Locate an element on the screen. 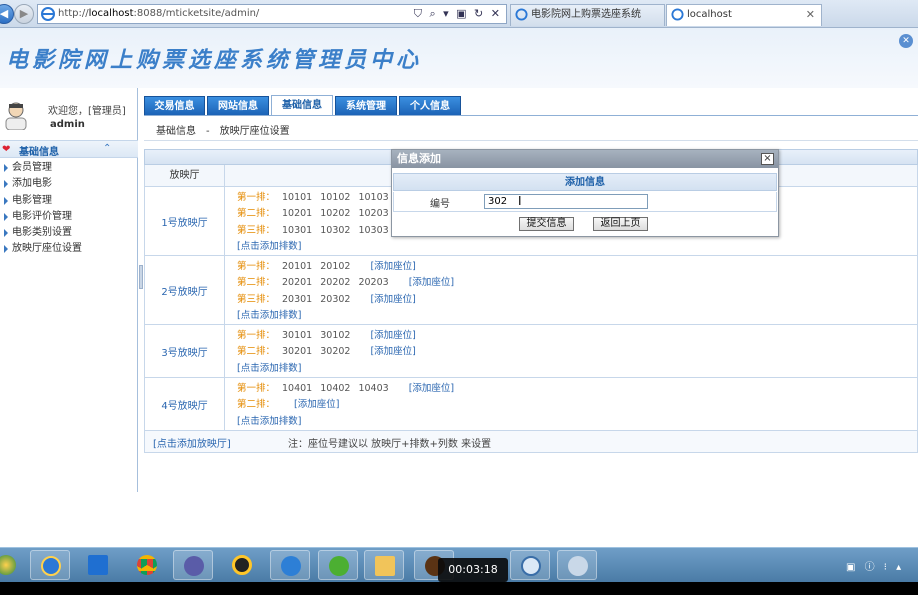 The height and width of the screenshot is (595, 918). hall-name: 1号放映厅 is located at coordinates (185, 221).